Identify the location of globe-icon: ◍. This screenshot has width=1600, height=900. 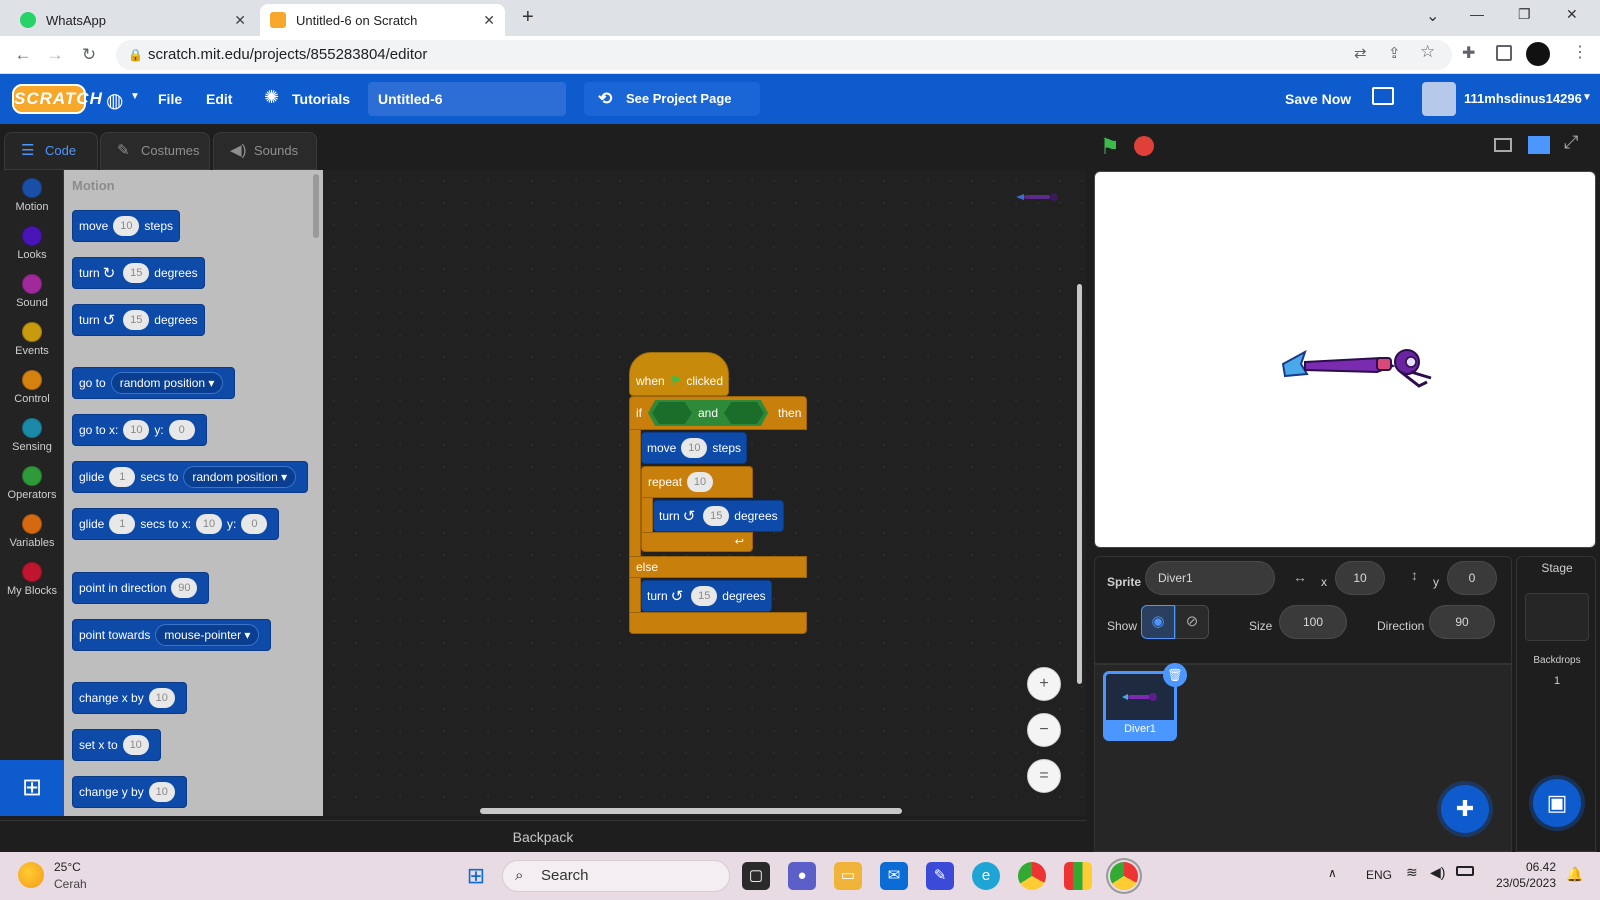
(114, 100).